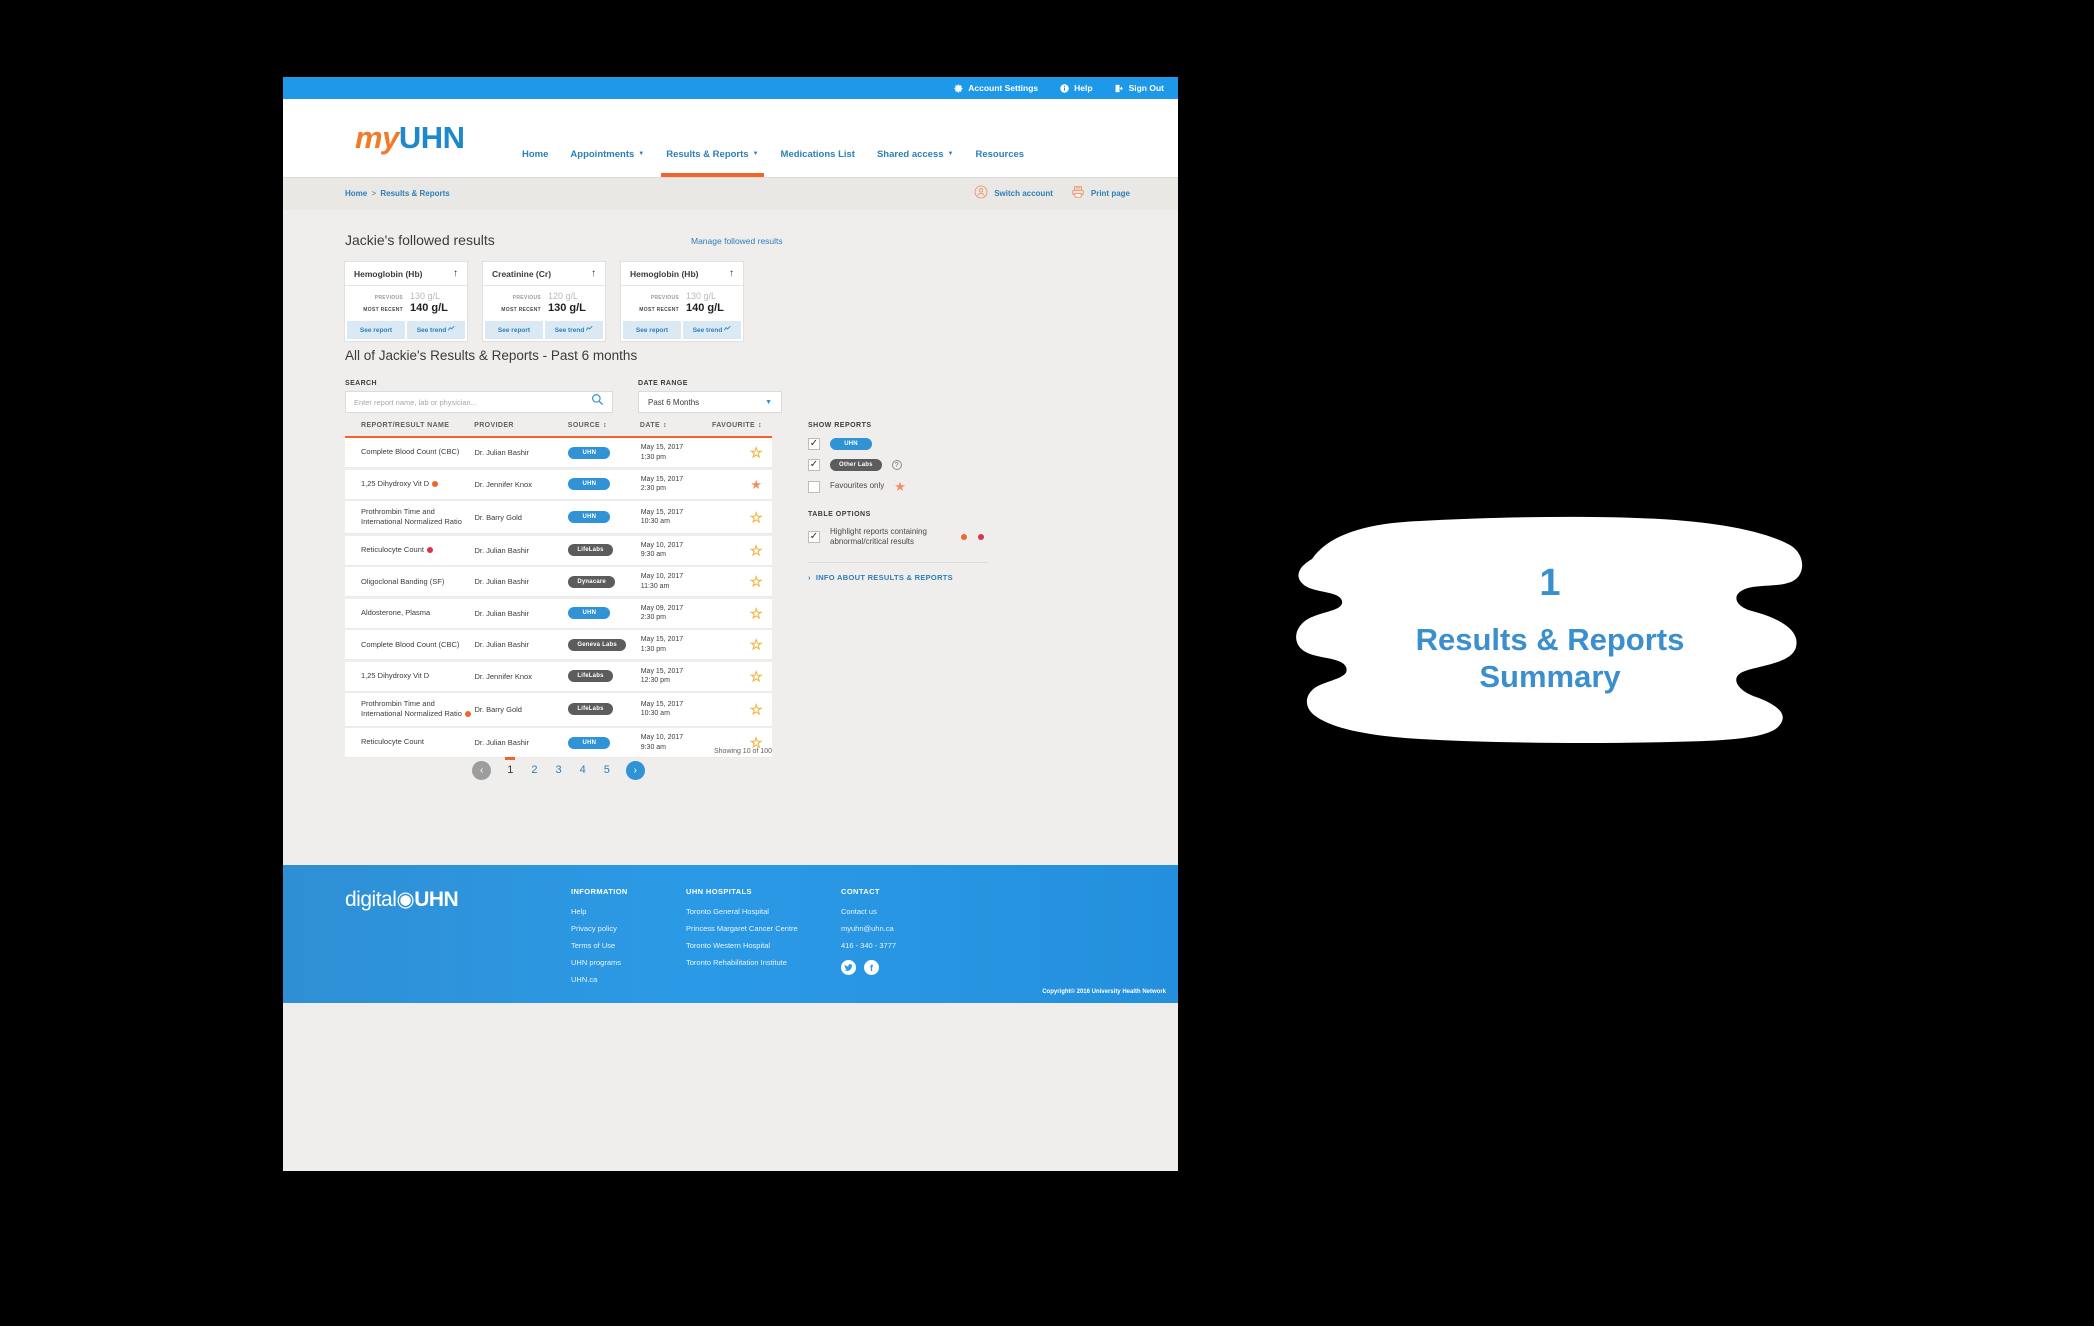  Describe the element at coordinates (848, 967) in the screenshot. I see `twitter-icon` at that location.